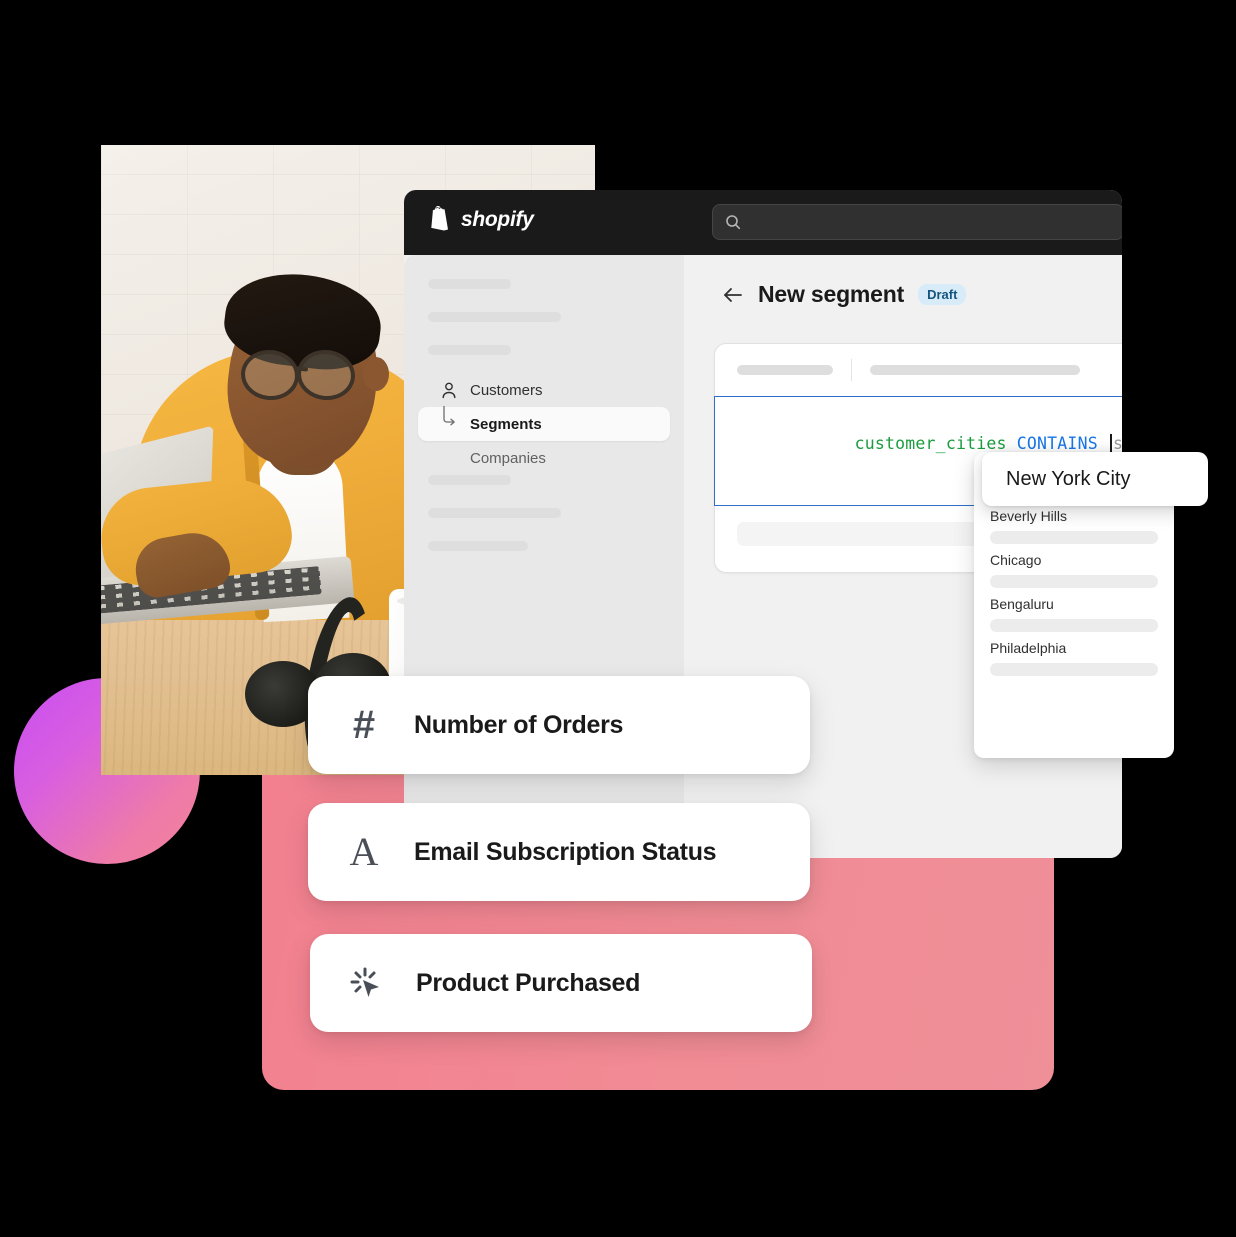  What do you see at coordinates (528, 982) in the screenshot?
I see `attribute-card-label: Product Purchased` at bounding box center [528, 982].